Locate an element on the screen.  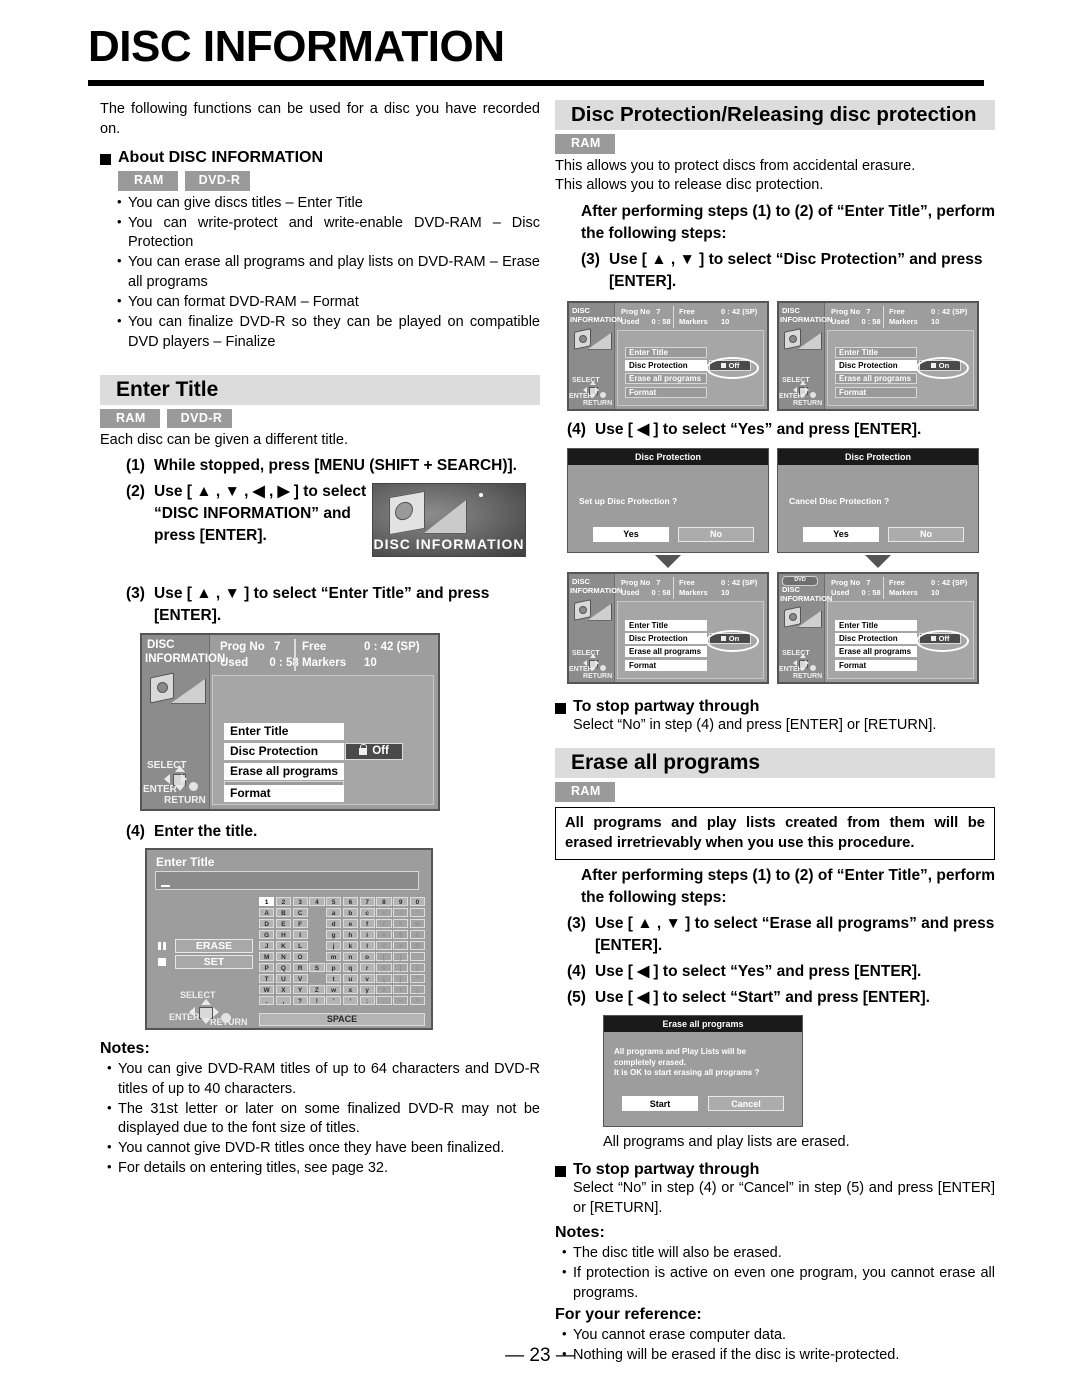
keyboard-key: L is located at coordinates (300, 945).